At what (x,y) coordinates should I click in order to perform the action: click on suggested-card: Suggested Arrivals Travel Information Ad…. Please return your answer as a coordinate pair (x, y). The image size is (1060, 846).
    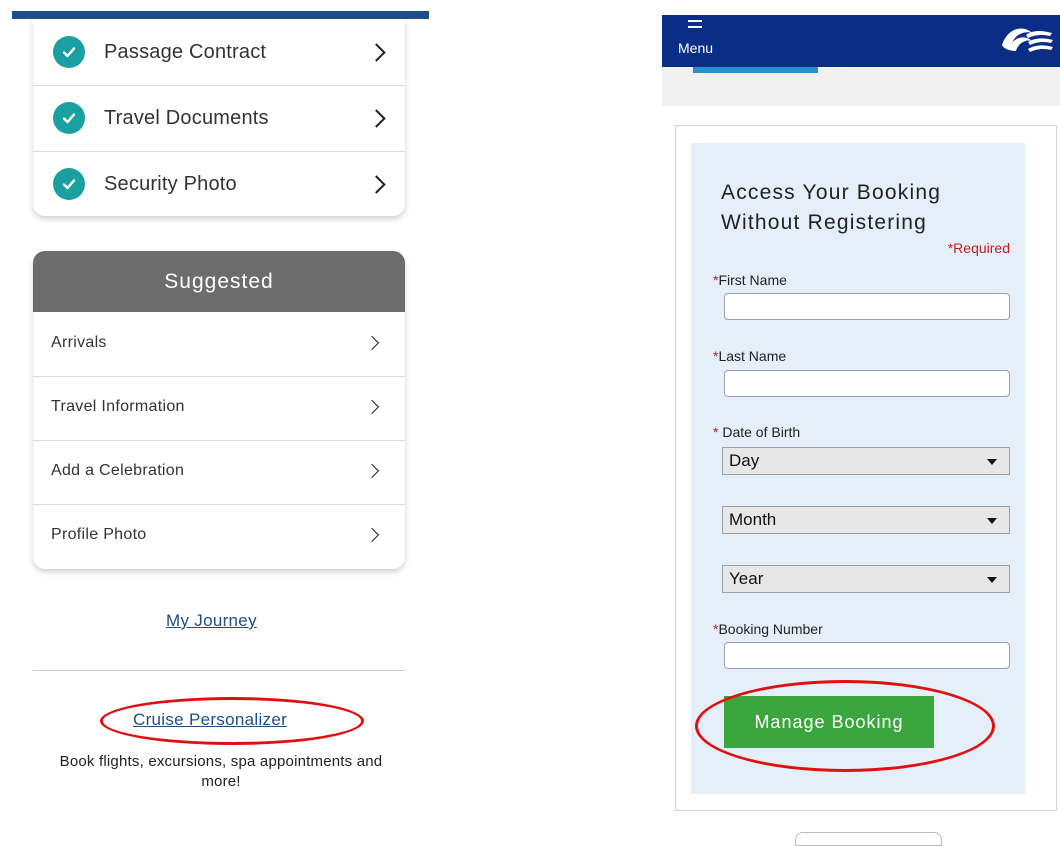
    Looking at the image, I should click on (219, 410).